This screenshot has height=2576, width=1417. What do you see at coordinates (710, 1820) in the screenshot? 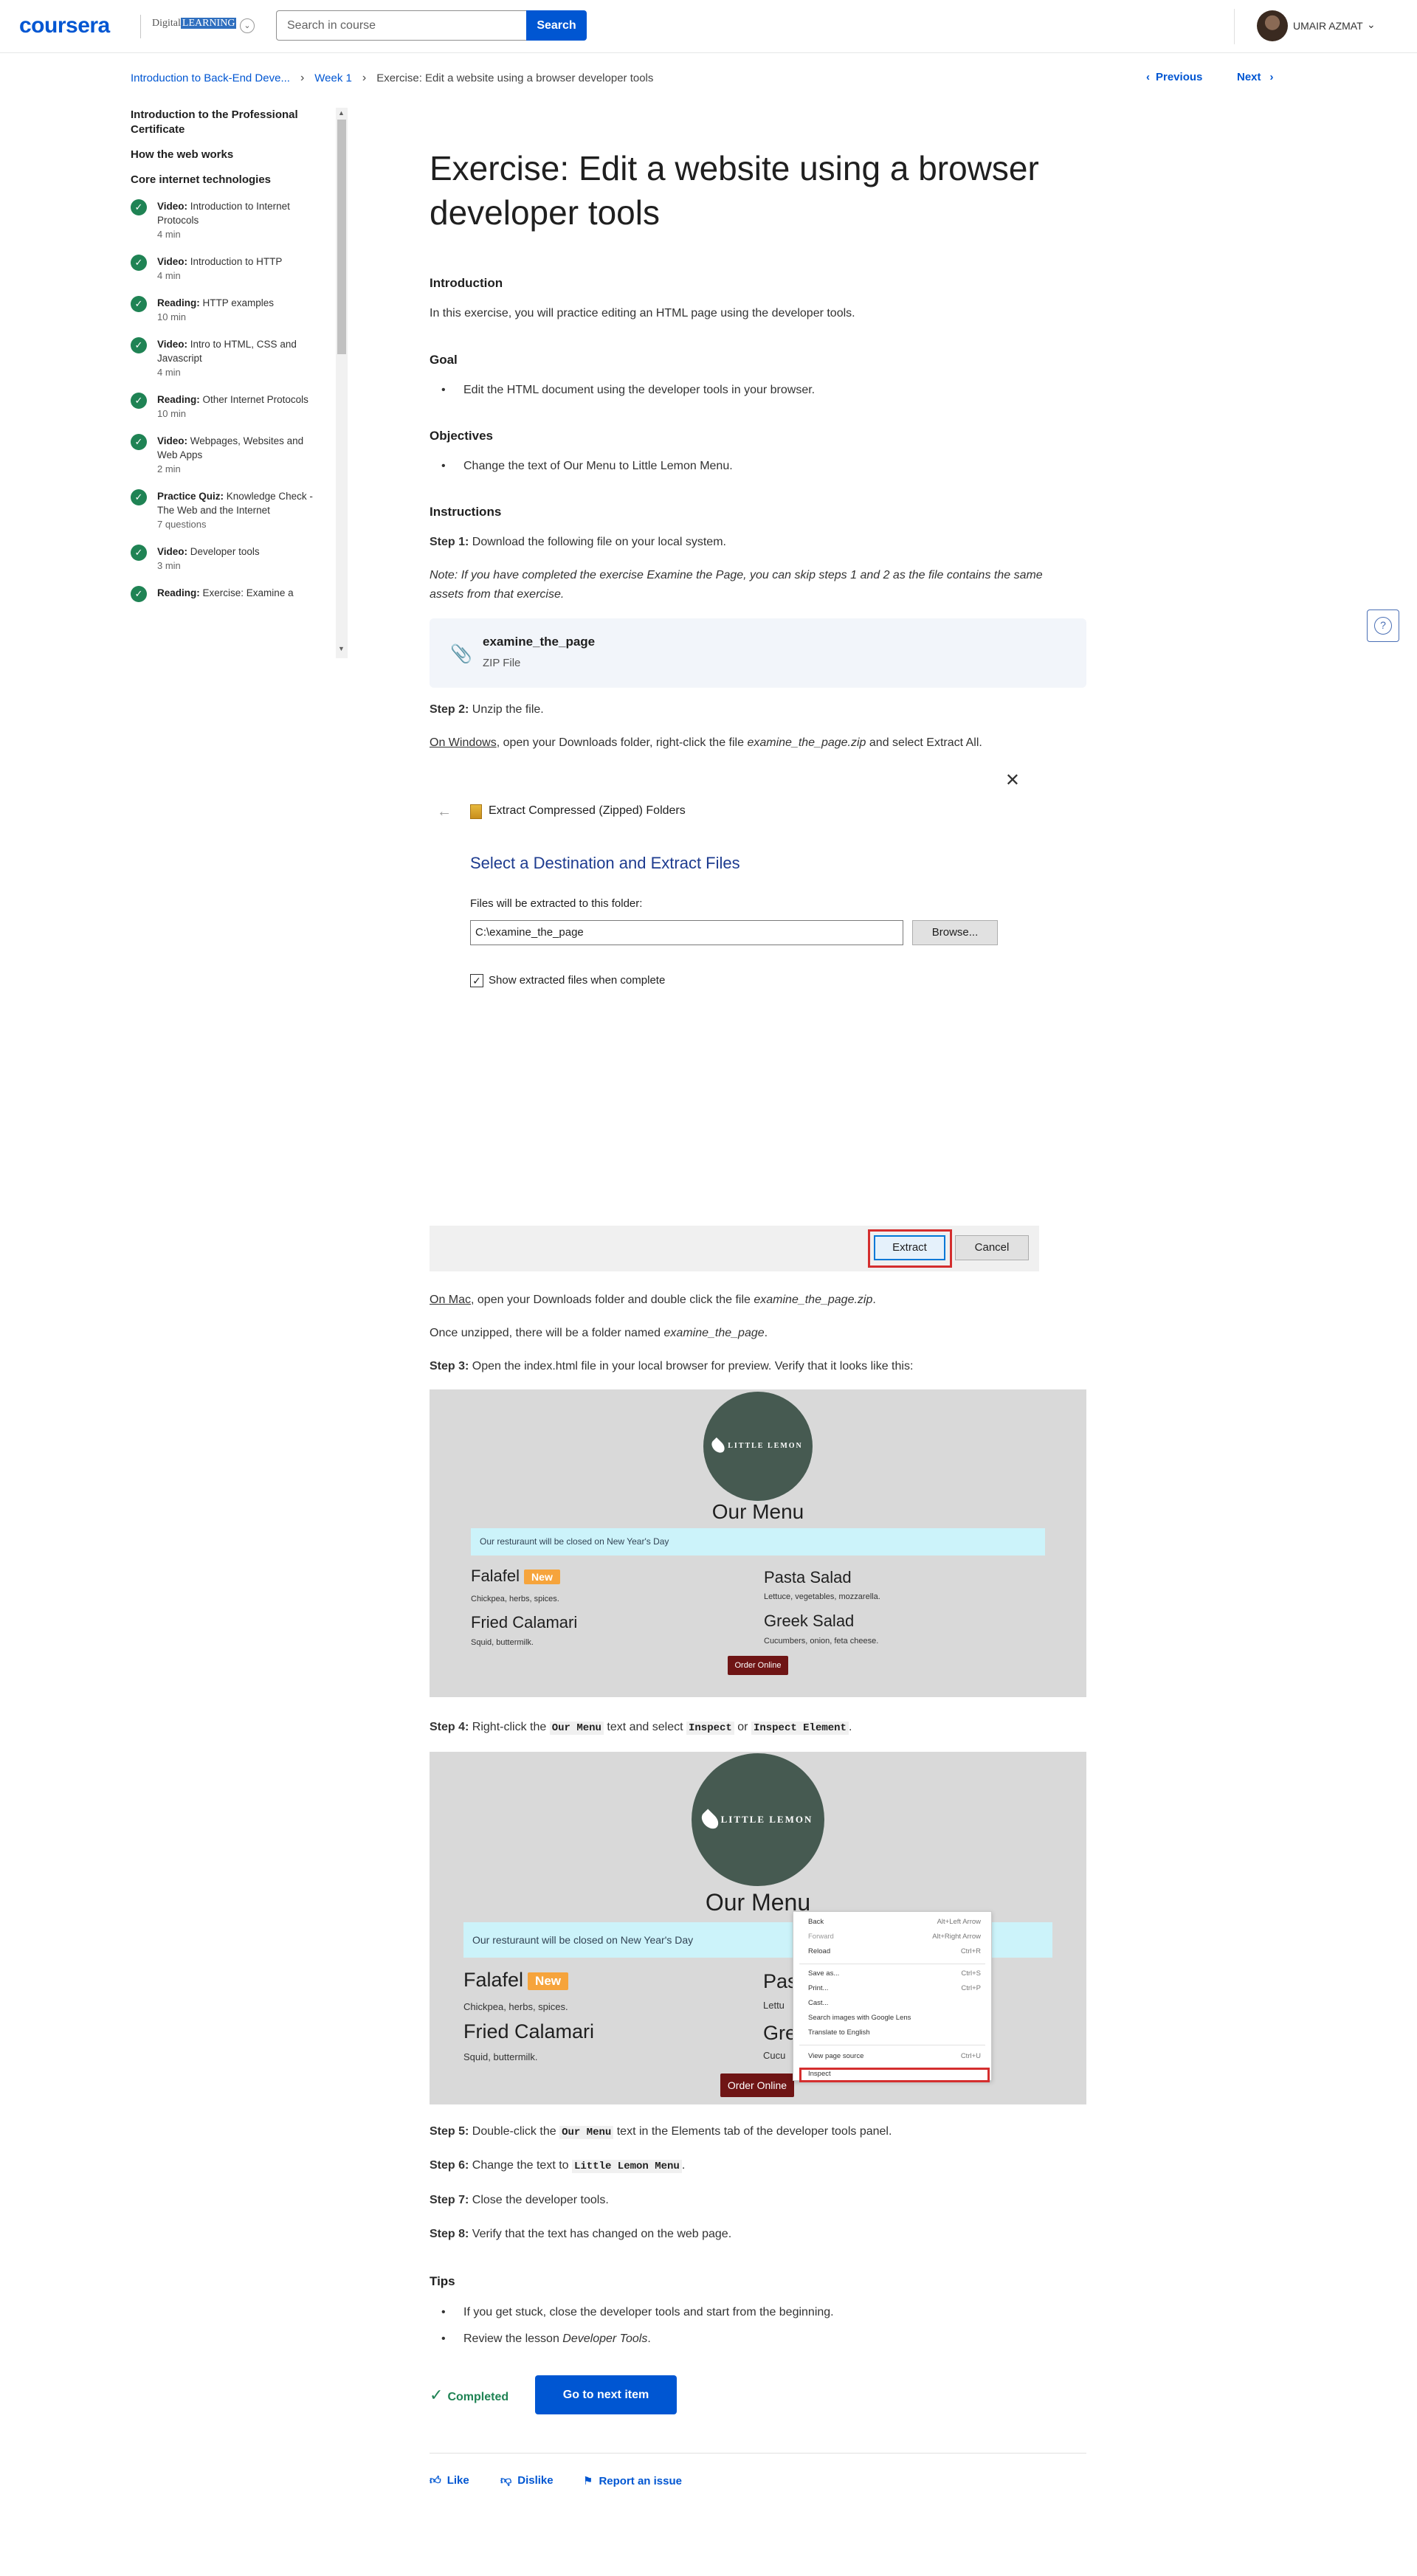
I see `leaf-icon` at bounding box center [710, 1820].